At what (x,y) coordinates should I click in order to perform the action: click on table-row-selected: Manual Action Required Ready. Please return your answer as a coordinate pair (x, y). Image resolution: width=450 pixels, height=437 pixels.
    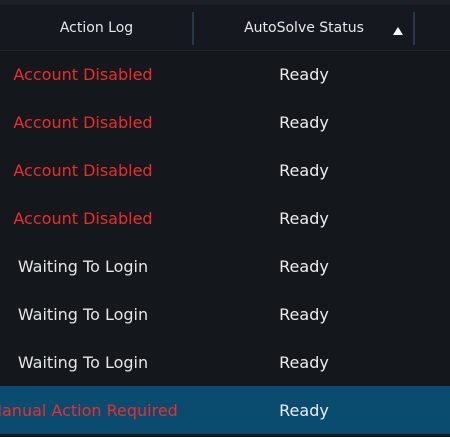
    Looking at the image, I should click on (225, 410).